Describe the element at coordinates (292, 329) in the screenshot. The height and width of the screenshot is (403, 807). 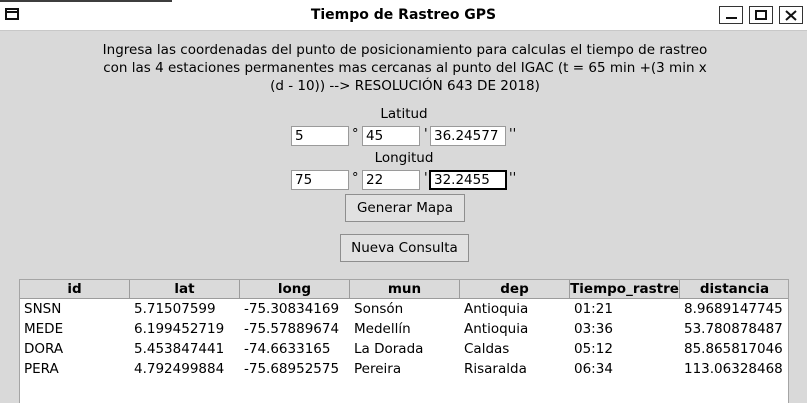
I see `cell-long: -75.57889674` at that location.